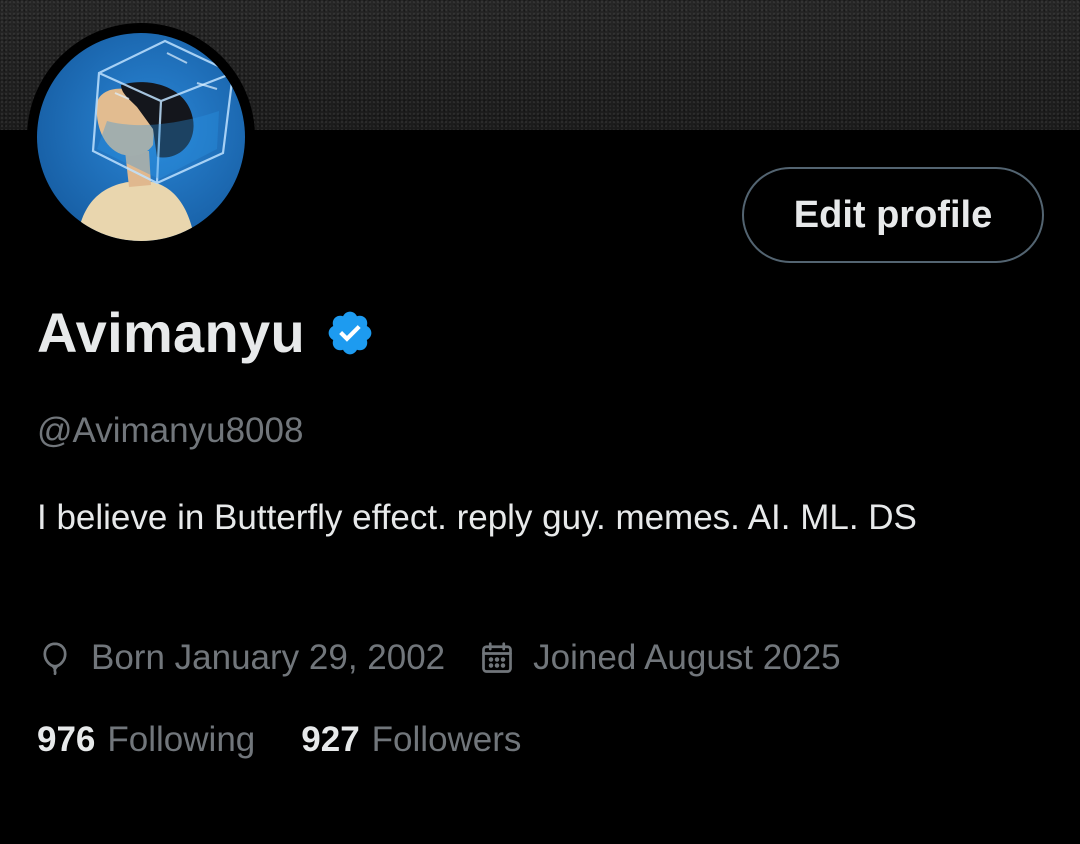  What do you see at coordinates (687, 657) in the screenshot?
I see `join-date-text: Joined August 2025` at bounding box center [687, 657].